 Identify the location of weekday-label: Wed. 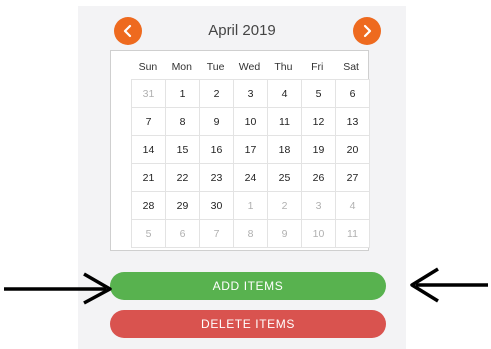
(249, 67).